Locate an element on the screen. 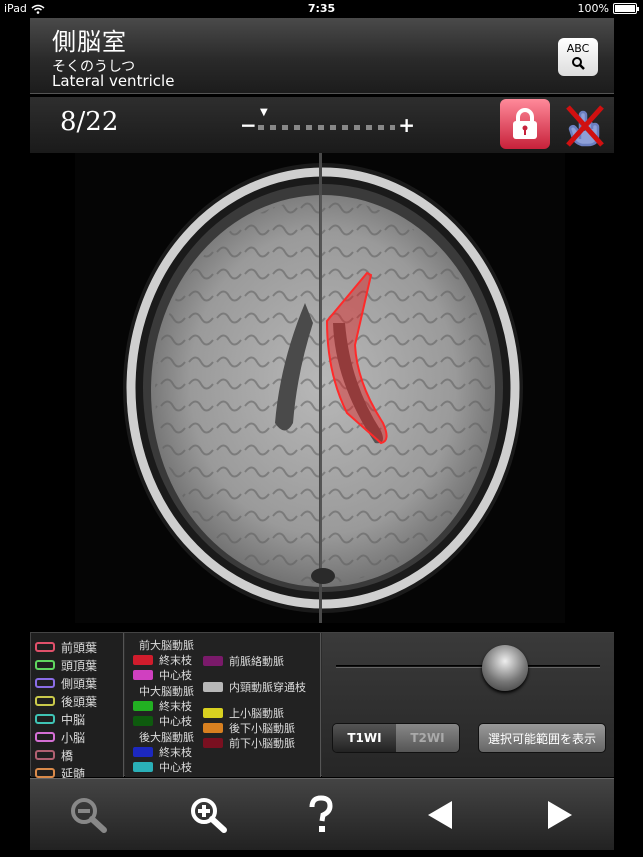 The image size is (643, 857). zoom-marker-icon: ▼ is located at coordinates (264, 112).